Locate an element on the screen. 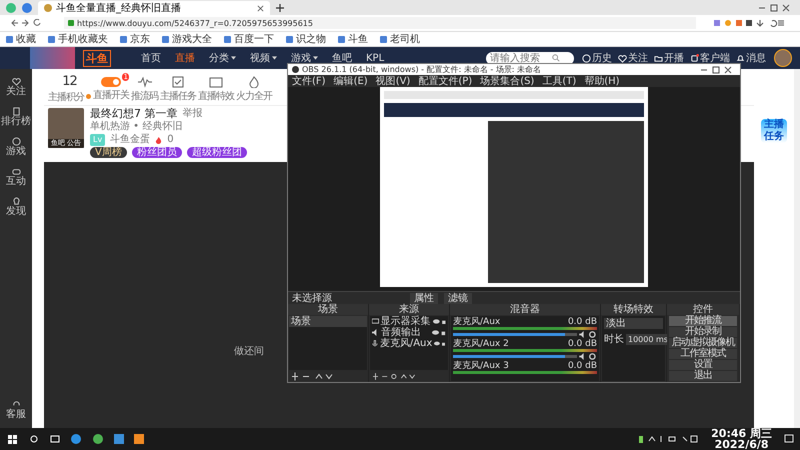 The width and height of the screenshot is (800, 450). level-badge: Lv is located at coordinates (98, 140).